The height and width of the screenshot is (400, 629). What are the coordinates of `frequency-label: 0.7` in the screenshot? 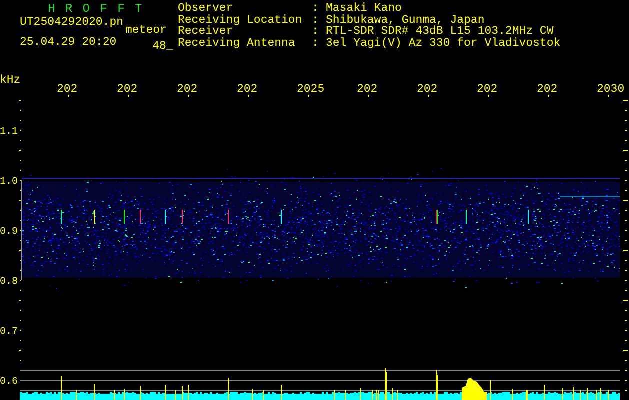 It's located at (9, 332).